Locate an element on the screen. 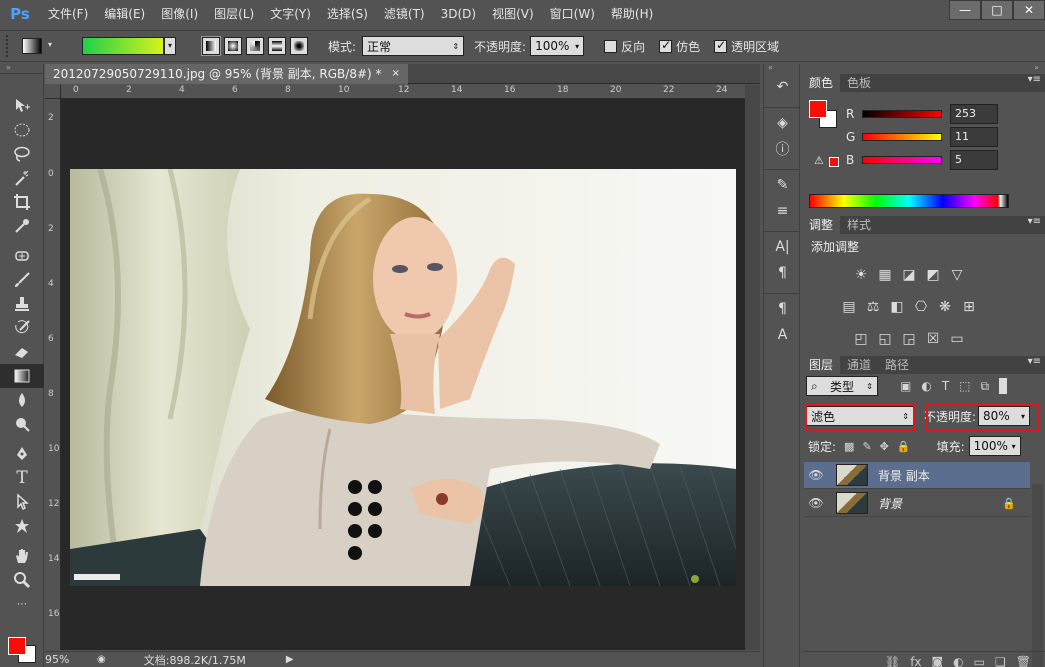 This screenshot has width=1045, height=667. menu-window: 窗口(W) is located at coordinates (572, 14).